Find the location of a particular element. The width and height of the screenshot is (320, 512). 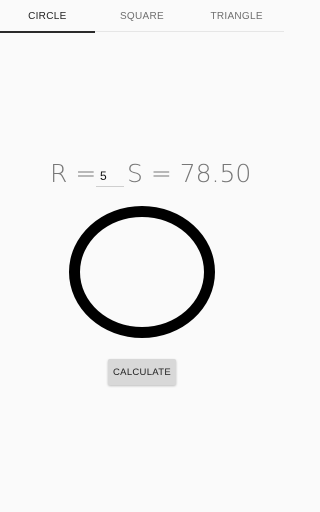

tab-triangle: TRIANGLE is located at coordinates (236, 16).